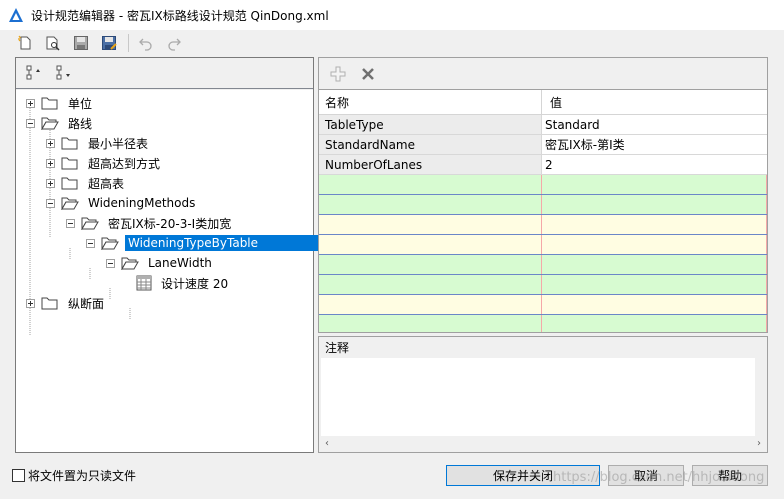 This screenshot has height=499, width=784. Describe the element at coordinates (180, 263) in the screenshot. I see `tree-node-label: LaneWidth` at that location.